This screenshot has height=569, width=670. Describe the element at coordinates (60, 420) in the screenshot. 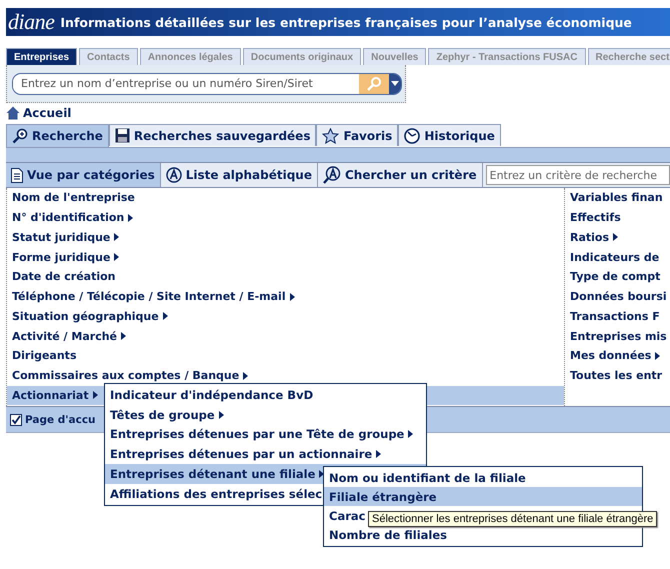

I see `checkbox-label: Page d'accu` at that location.